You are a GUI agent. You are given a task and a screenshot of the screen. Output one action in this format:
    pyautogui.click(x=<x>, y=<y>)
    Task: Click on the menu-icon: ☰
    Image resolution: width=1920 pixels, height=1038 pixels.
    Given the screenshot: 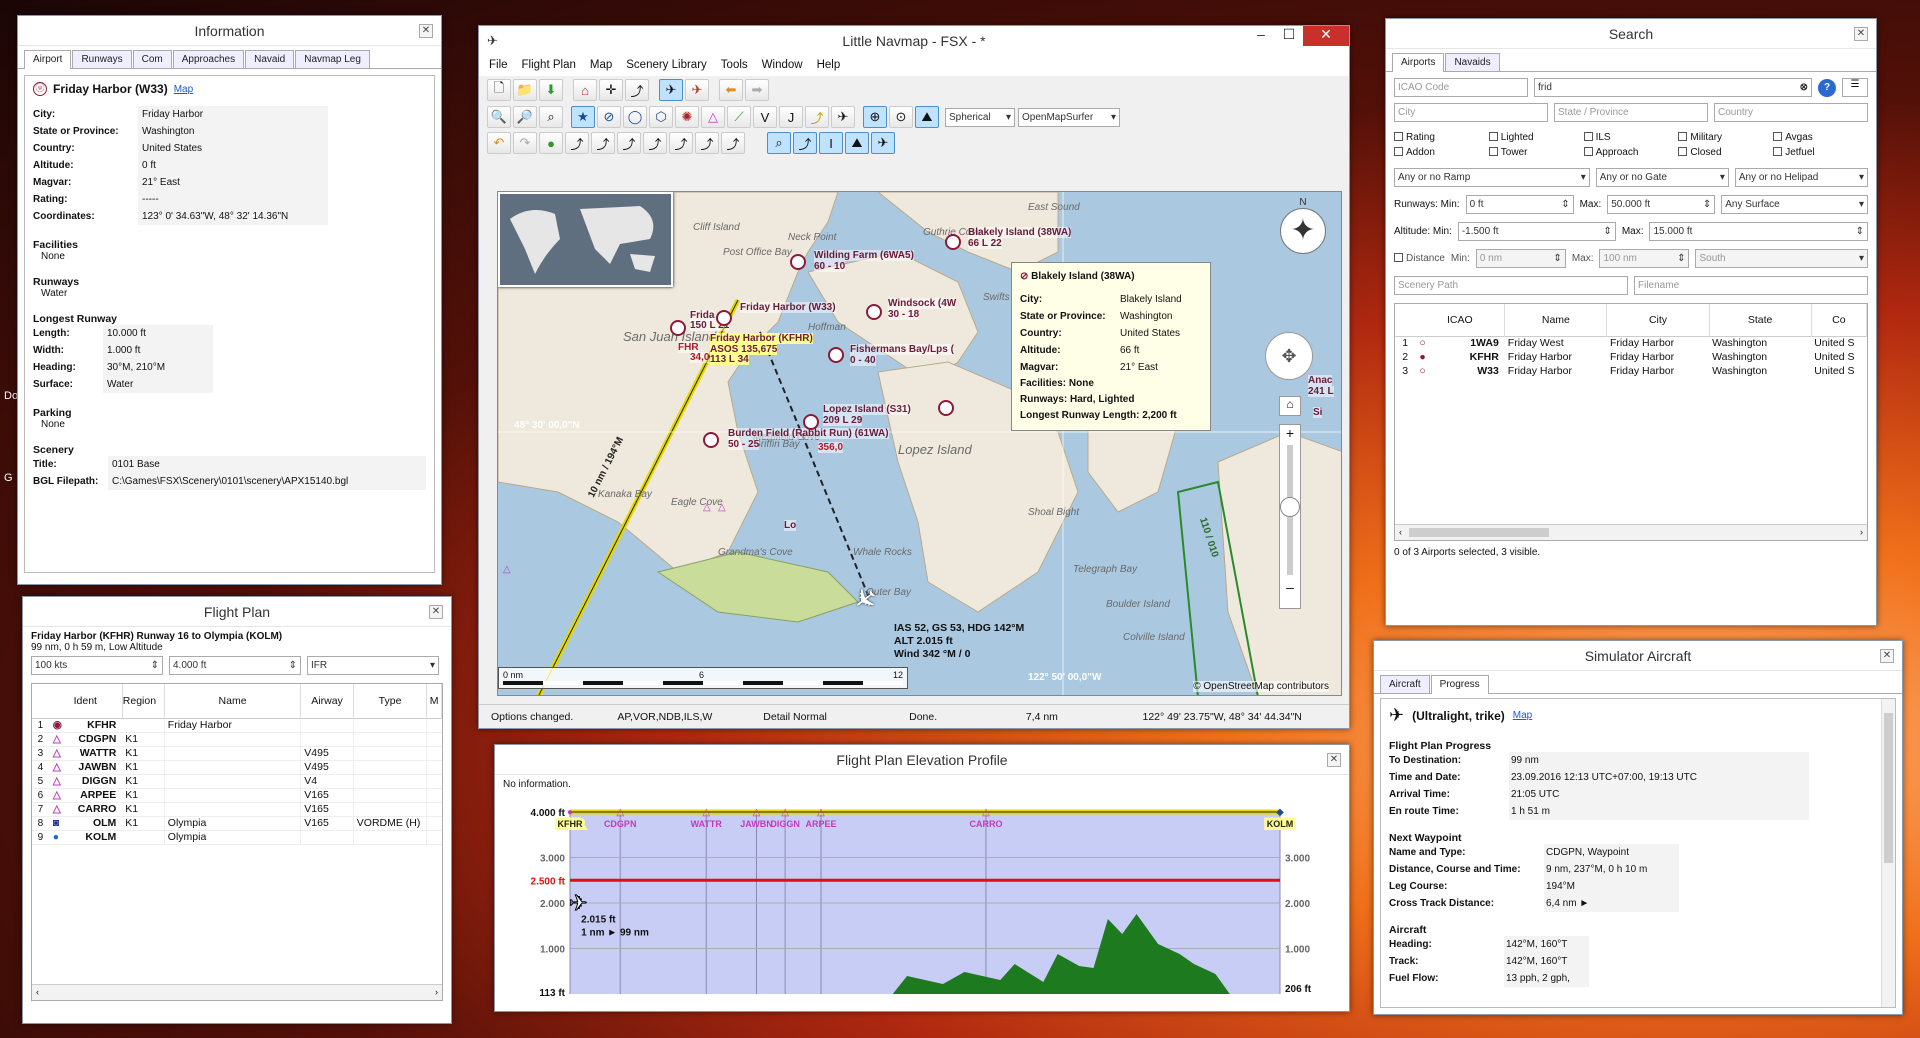 What is the action you would take?
    pyautogui.click(x=1855, y=87)
    